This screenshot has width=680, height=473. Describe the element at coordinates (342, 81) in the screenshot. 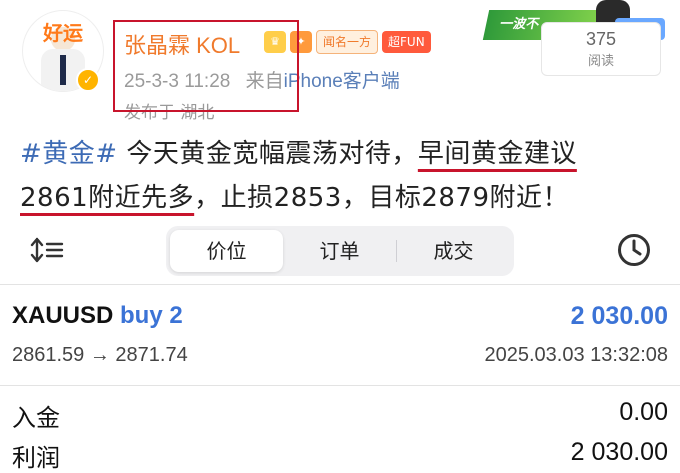

I see `post-device: iPhone客户端` at that location.